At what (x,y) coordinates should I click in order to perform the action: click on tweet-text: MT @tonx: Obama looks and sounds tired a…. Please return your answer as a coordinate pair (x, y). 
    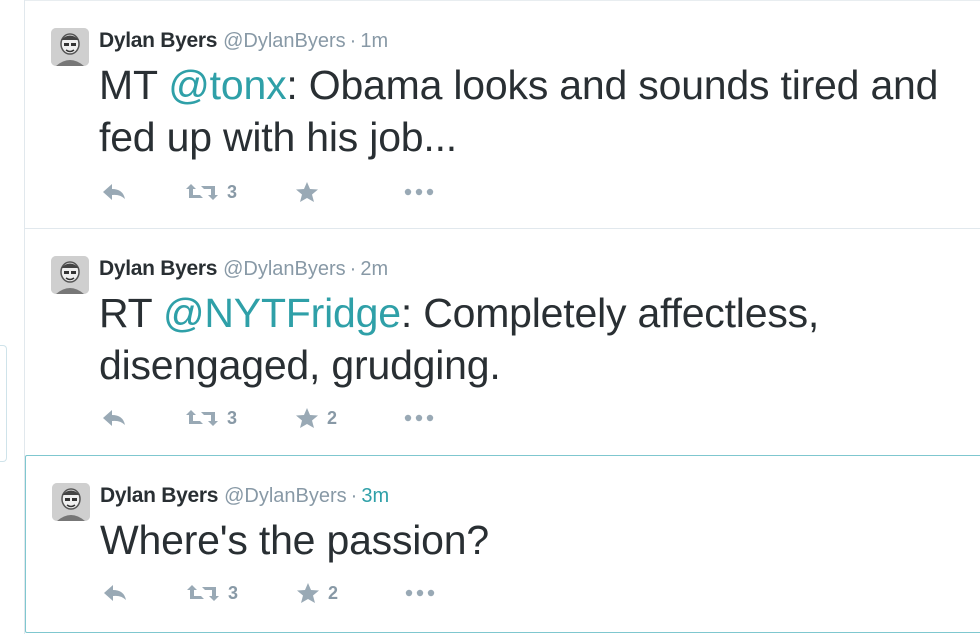
    Looking at the image, I should click on (529, 111).